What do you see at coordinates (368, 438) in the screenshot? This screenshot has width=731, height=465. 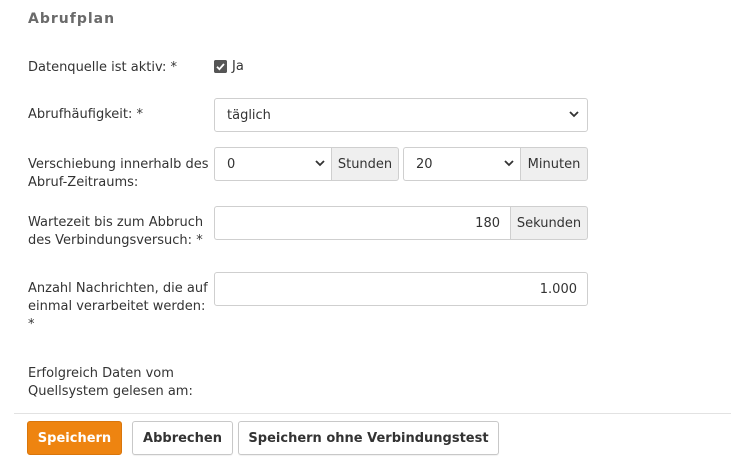 I see `save-without-test-button: Speichern ohne Verbindungstest` at bounding box center [368, 438].